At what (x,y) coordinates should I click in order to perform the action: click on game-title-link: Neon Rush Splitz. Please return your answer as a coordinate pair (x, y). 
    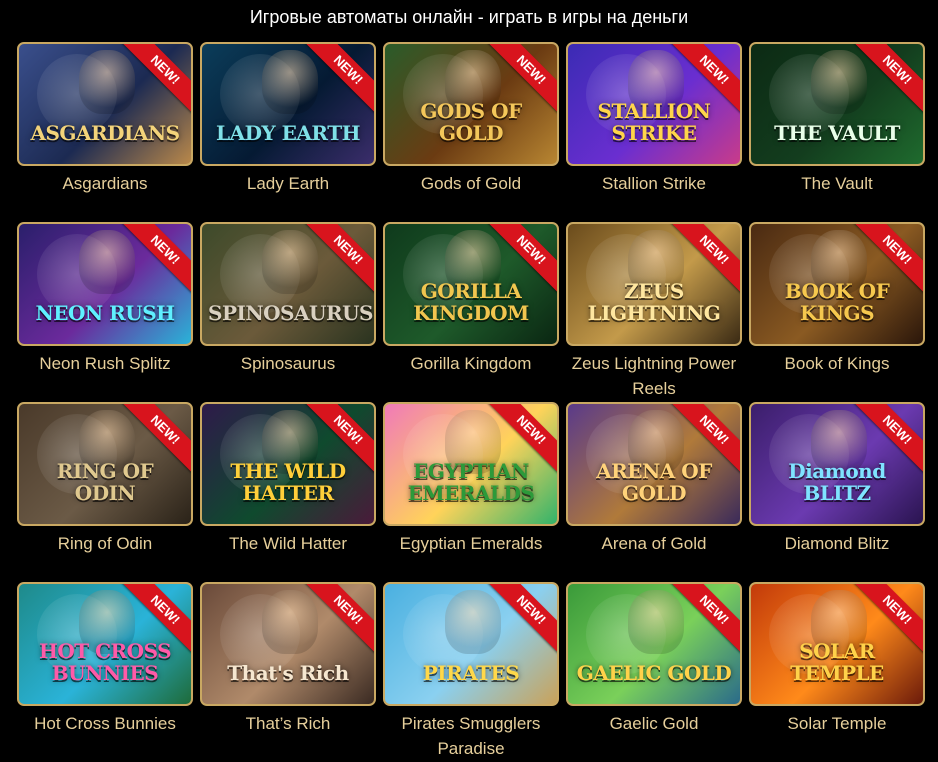
    Looking at the image, I should click on (105, 363).